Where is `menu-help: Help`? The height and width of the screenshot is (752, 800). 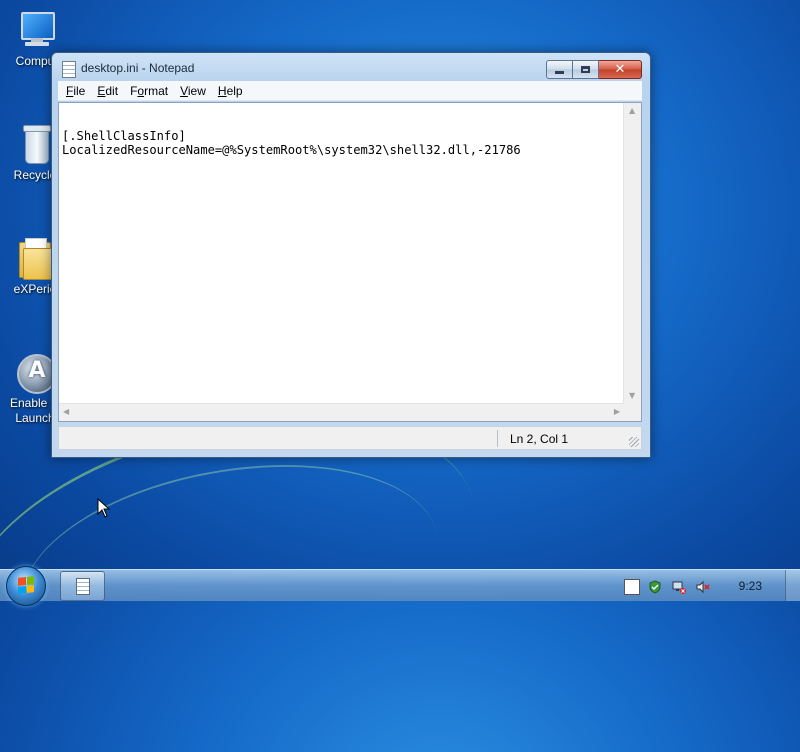
menu-help: Help is located at coordinates (230, 91).